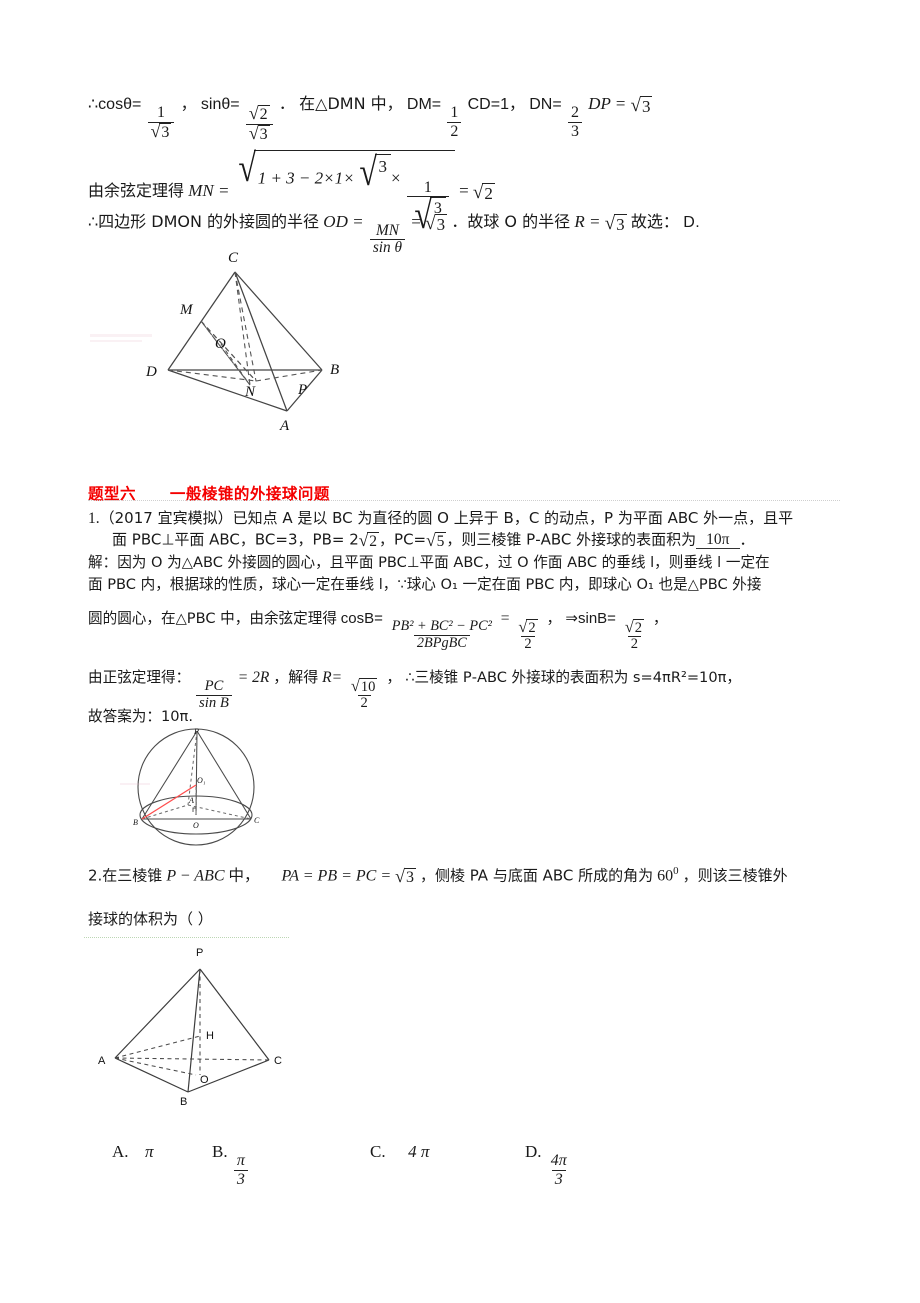 The height and width of the screenshot is (1303, 920). I want to click on problem2-tail: ，则该三棱锥外, so click(735, 875).